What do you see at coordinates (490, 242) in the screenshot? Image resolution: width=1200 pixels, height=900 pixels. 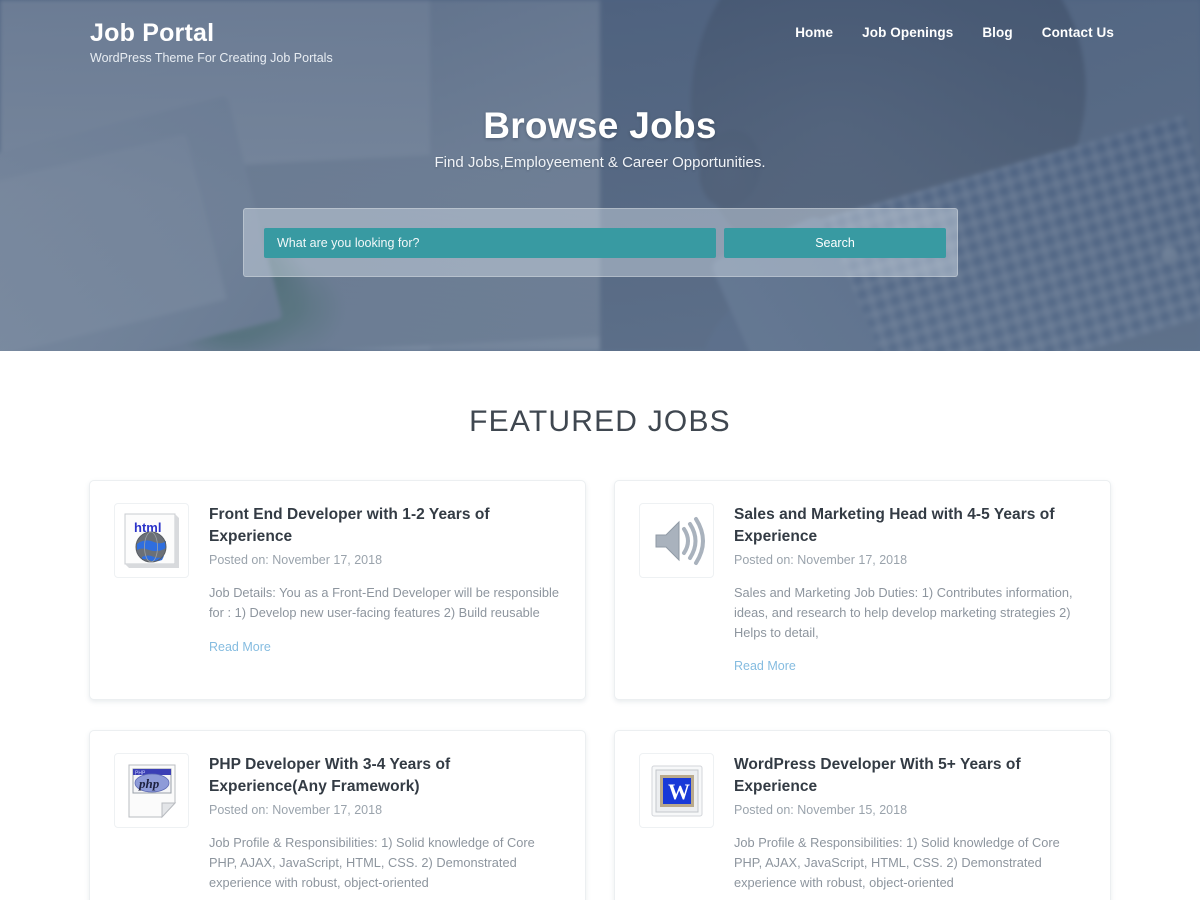 I see `search-input` at bounding box center [490, 242].